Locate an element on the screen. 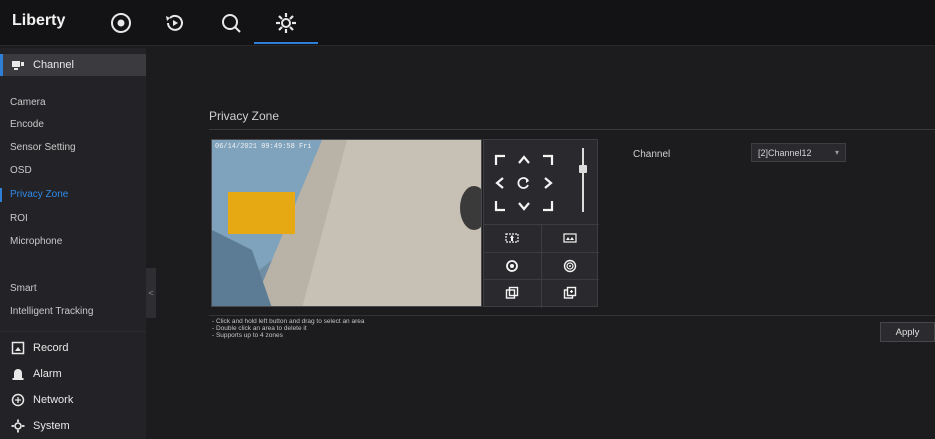 The width and height of the screenshot is (935, 439). collapse-glyph: < is located at coordinates (151, 293).